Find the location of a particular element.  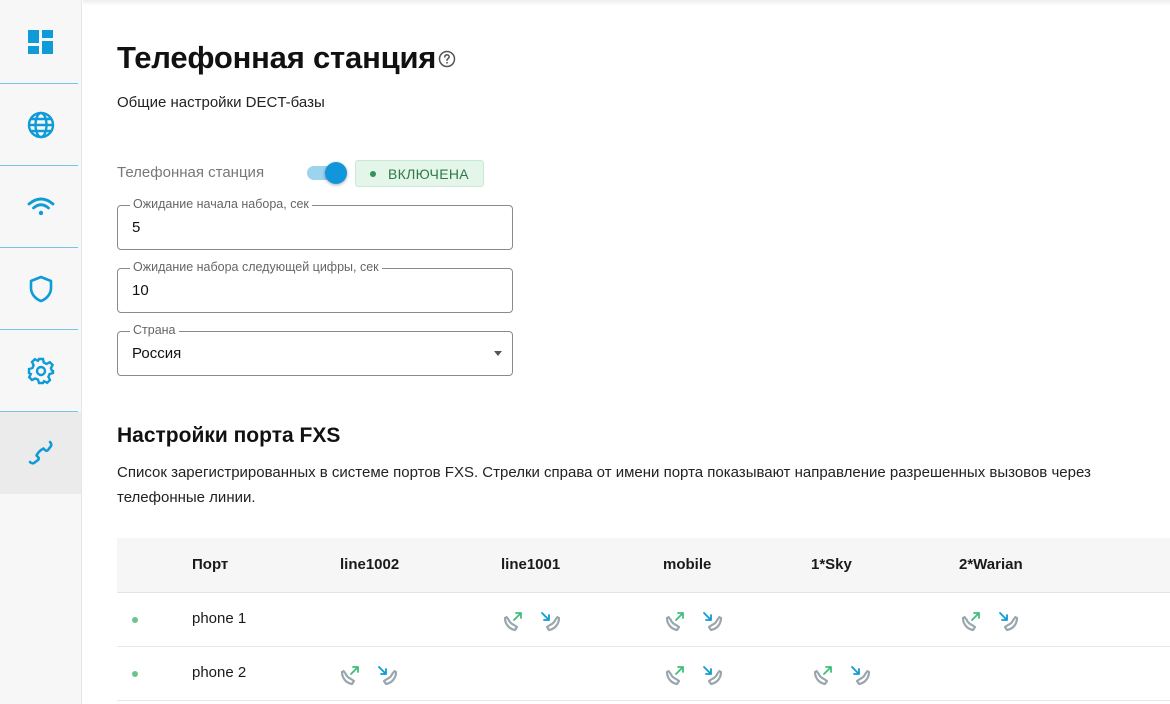

column-header-port: Порт is located at coordinates (210, 564).